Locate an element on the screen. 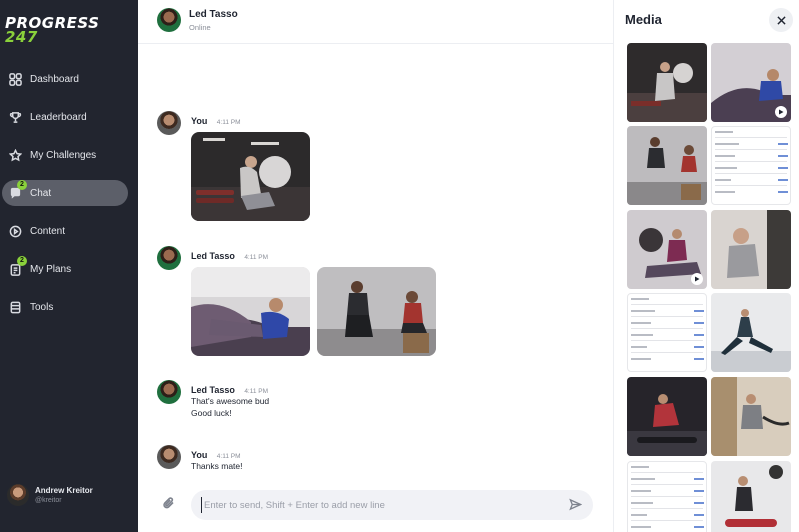 The width and height of the screenshot is (799, 532). sidebar-item-label: Tools is located at coordinates (42, 307).